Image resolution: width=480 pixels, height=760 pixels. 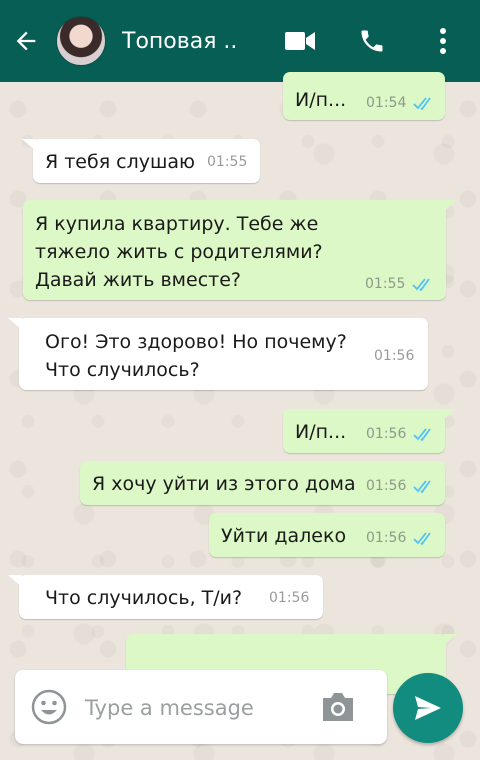 What do you see at coordinates (26, 41) in the screenshot?
I see `back-arrow-icon` at bounding box center [26, 41].